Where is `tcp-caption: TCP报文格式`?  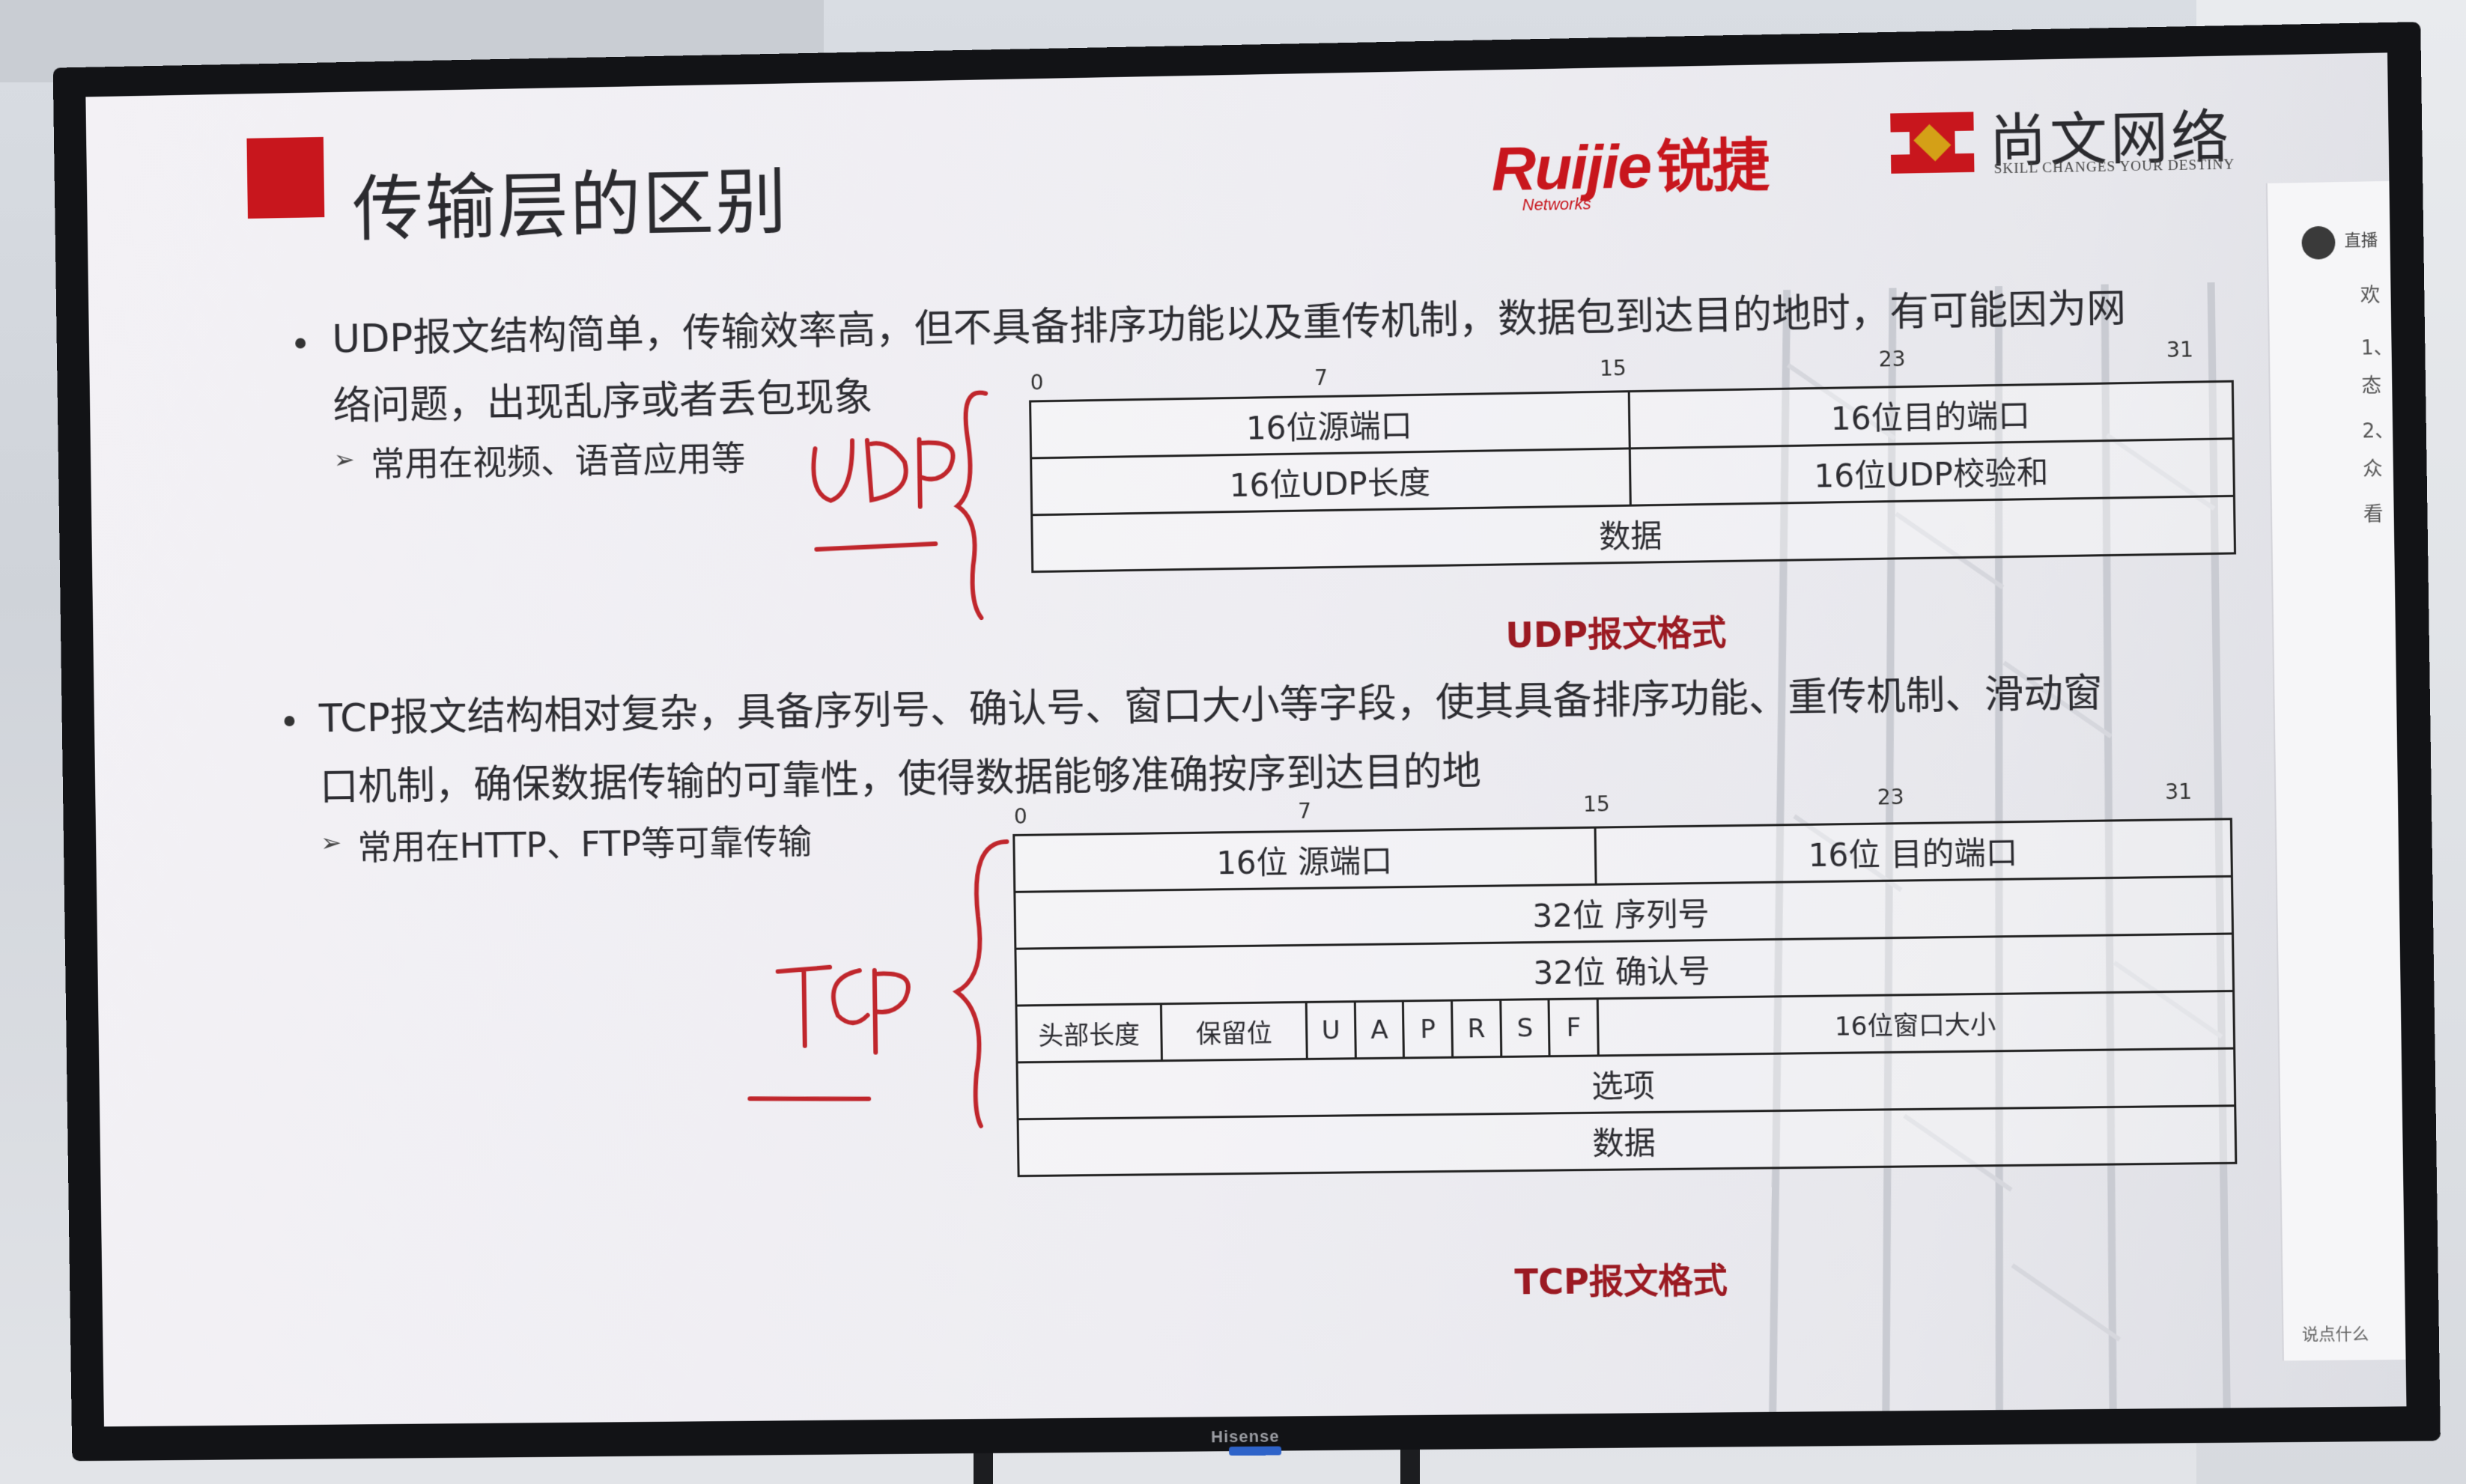
tcp-caption: TCP报文格式 is located at coordinates (1621, 1281).